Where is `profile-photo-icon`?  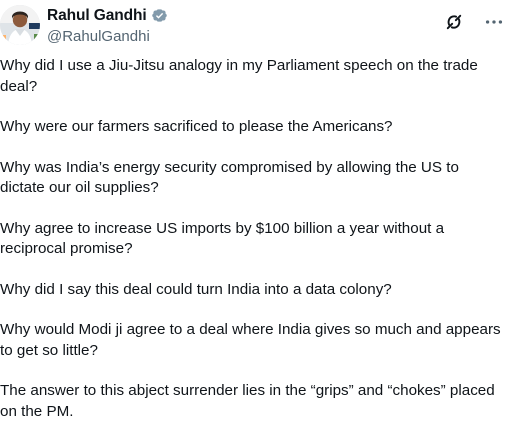
profile-photo-icon is located at coordinates (20, 25).